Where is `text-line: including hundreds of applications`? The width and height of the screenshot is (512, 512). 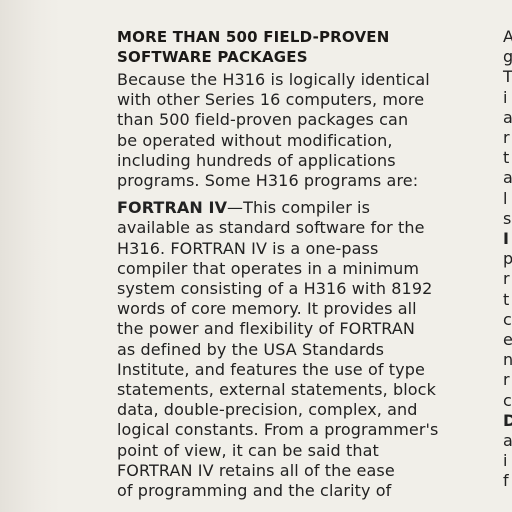
text-line: including hundreds of applications is located at coordinates (256, 160).